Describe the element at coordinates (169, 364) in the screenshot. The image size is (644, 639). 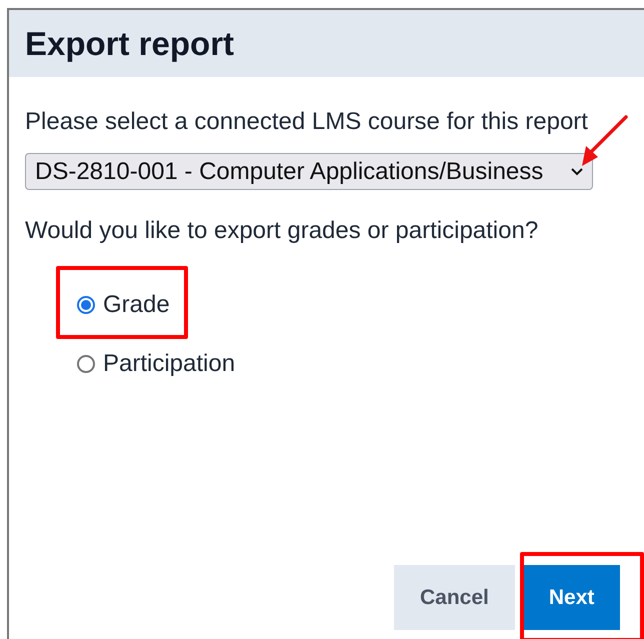
I see `radio-label: Participation` at that location.